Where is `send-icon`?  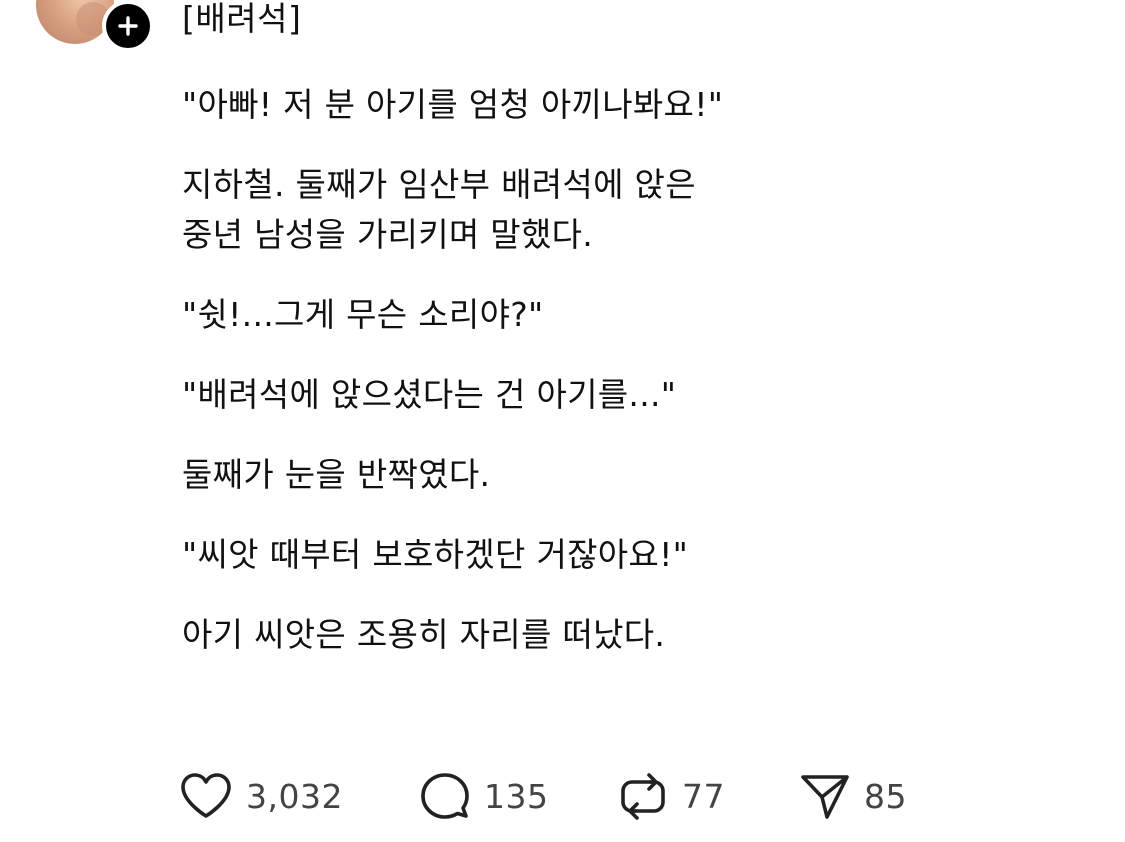
send-icon is located at coordinates (825, 797).